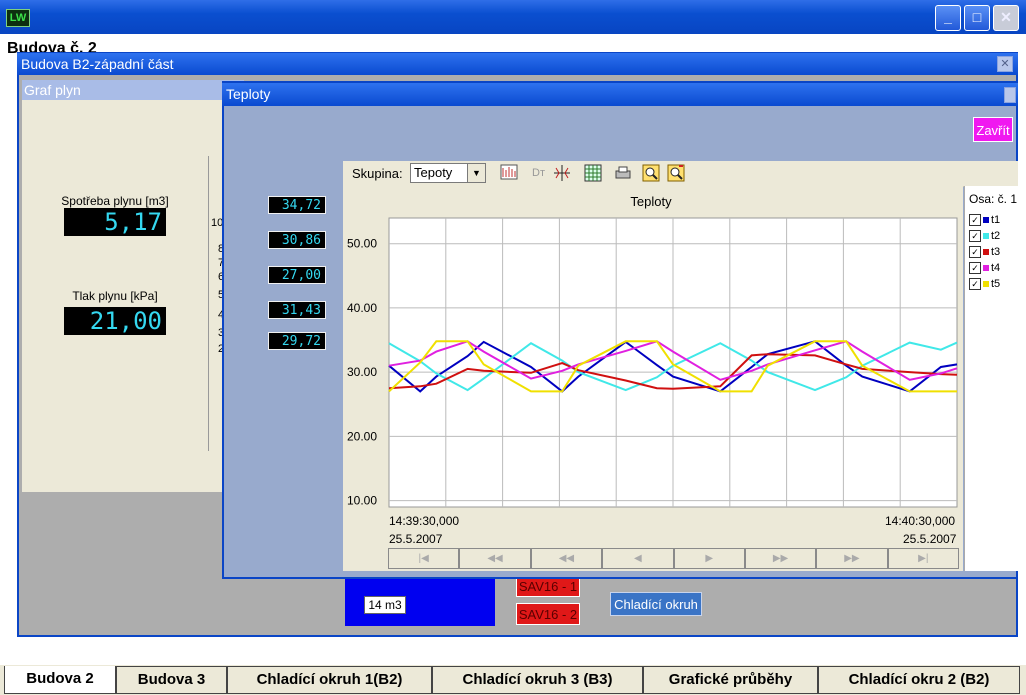  I want to click on tab-cooling-circuit-1: Chladící okruh 1(B2), so click(329, 680).